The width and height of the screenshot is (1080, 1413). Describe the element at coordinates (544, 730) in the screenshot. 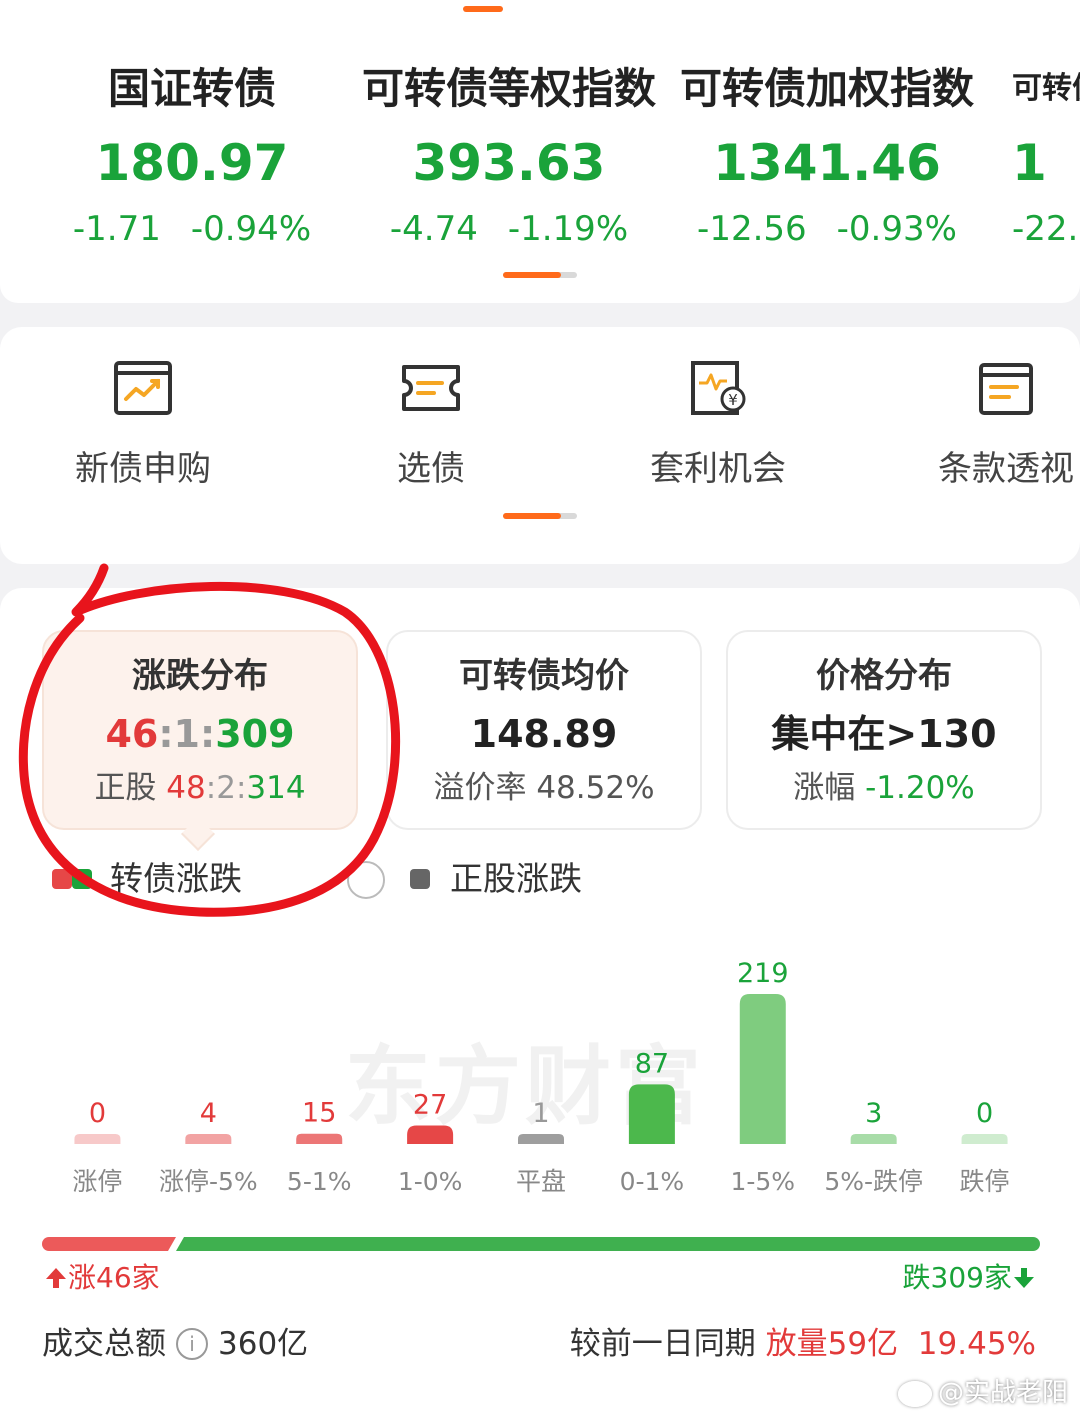

I see `stat-card-avg-price: 可转债均价 148.89 溢价率 48.52%` at that location.